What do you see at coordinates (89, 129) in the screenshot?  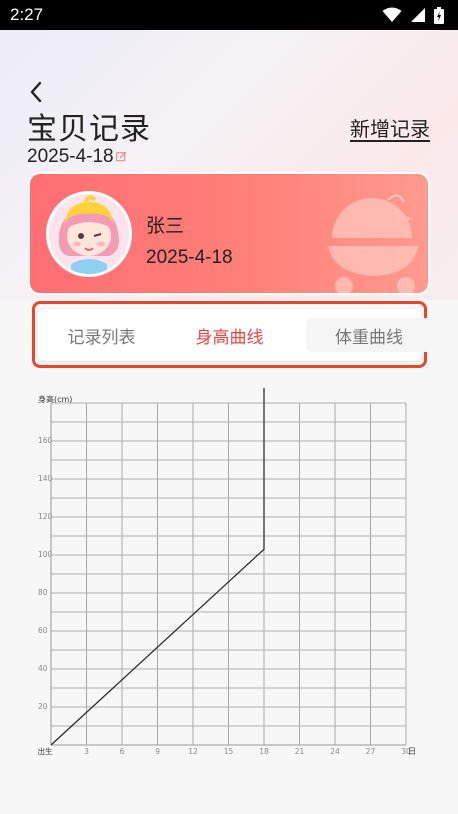 I see `page-title: 宝贝记录` at bounding box center [89, 129].